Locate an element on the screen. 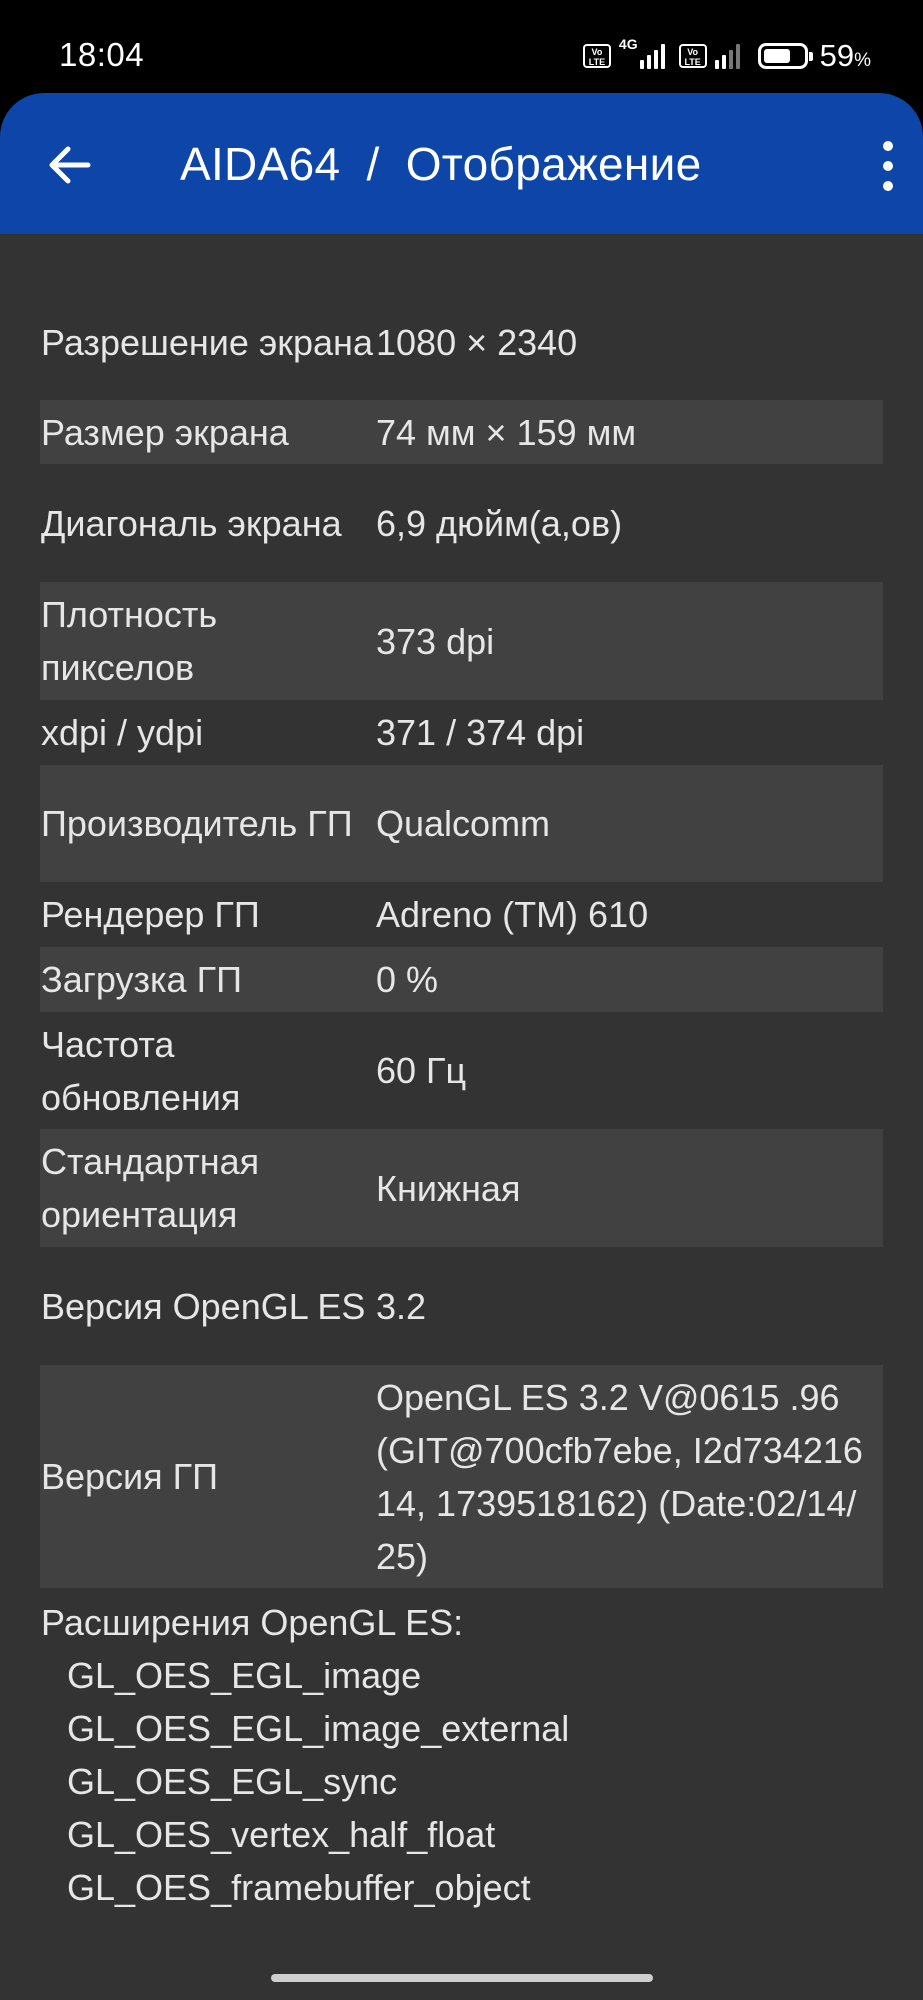 The width and height of the screenshot is (923, 2000). home-indicator is located at coordinates (462, 1978).